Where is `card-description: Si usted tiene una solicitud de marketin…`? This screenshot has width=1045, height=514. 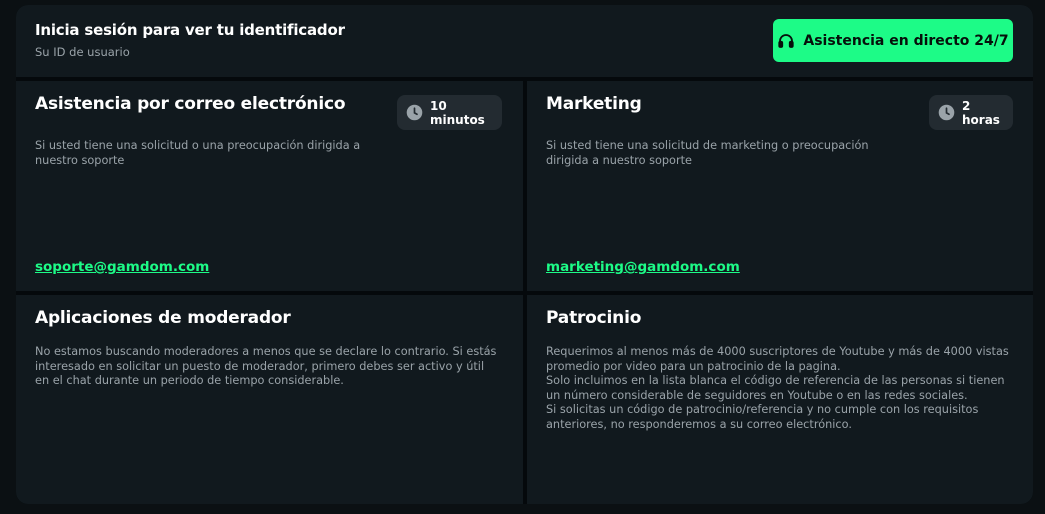 card-description: Si usted tiene una solicitud de marketin… is located at coordinates (726, 153).